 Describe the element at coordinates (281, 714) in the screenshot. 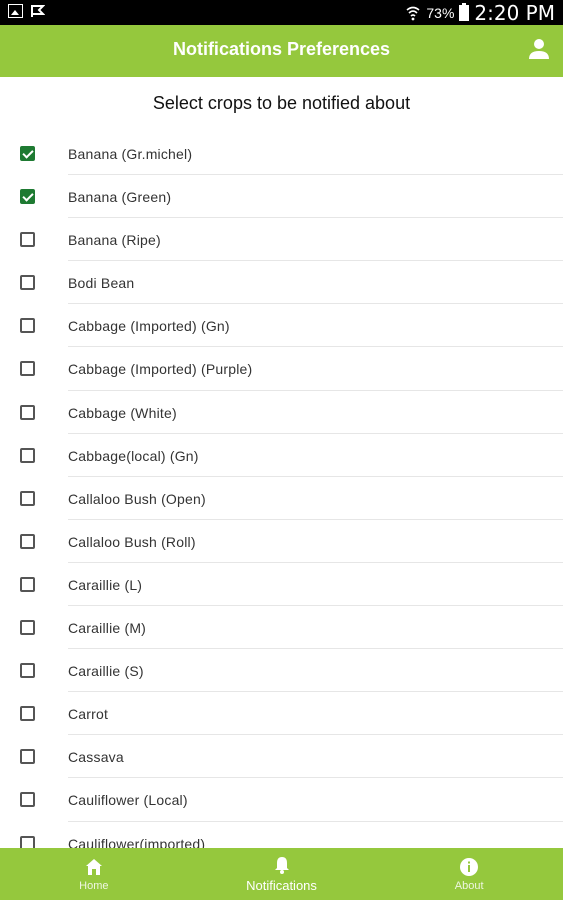

I see `list-item: Carrot` at that location.